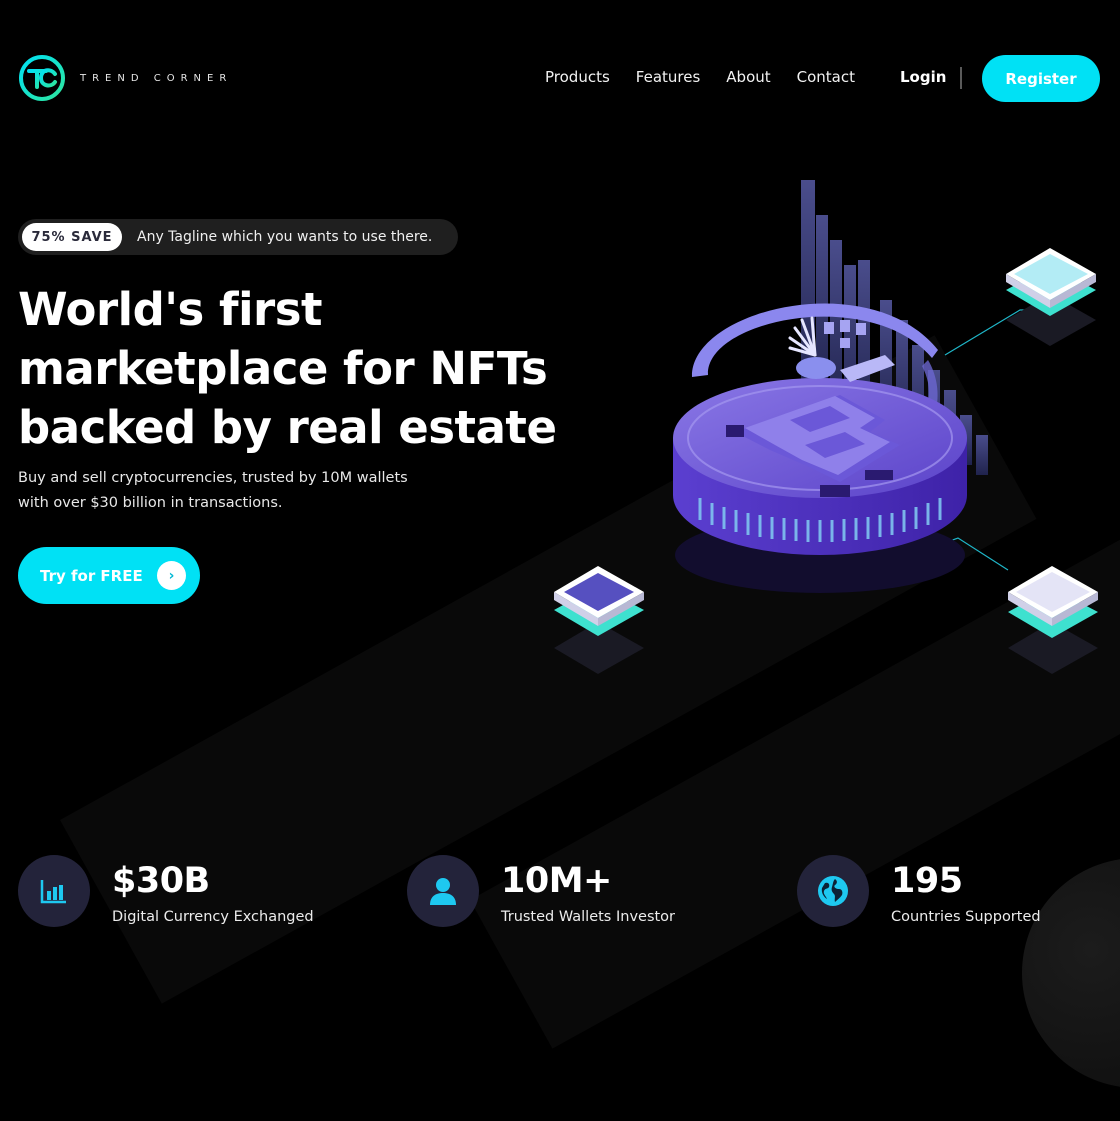 The width and height of the screenshot is (1120, 1121). What do you see at coordinates (826, 77) in the screenshot?
I see `nav-item-contact: Contact` at bounding box center [826, 77].